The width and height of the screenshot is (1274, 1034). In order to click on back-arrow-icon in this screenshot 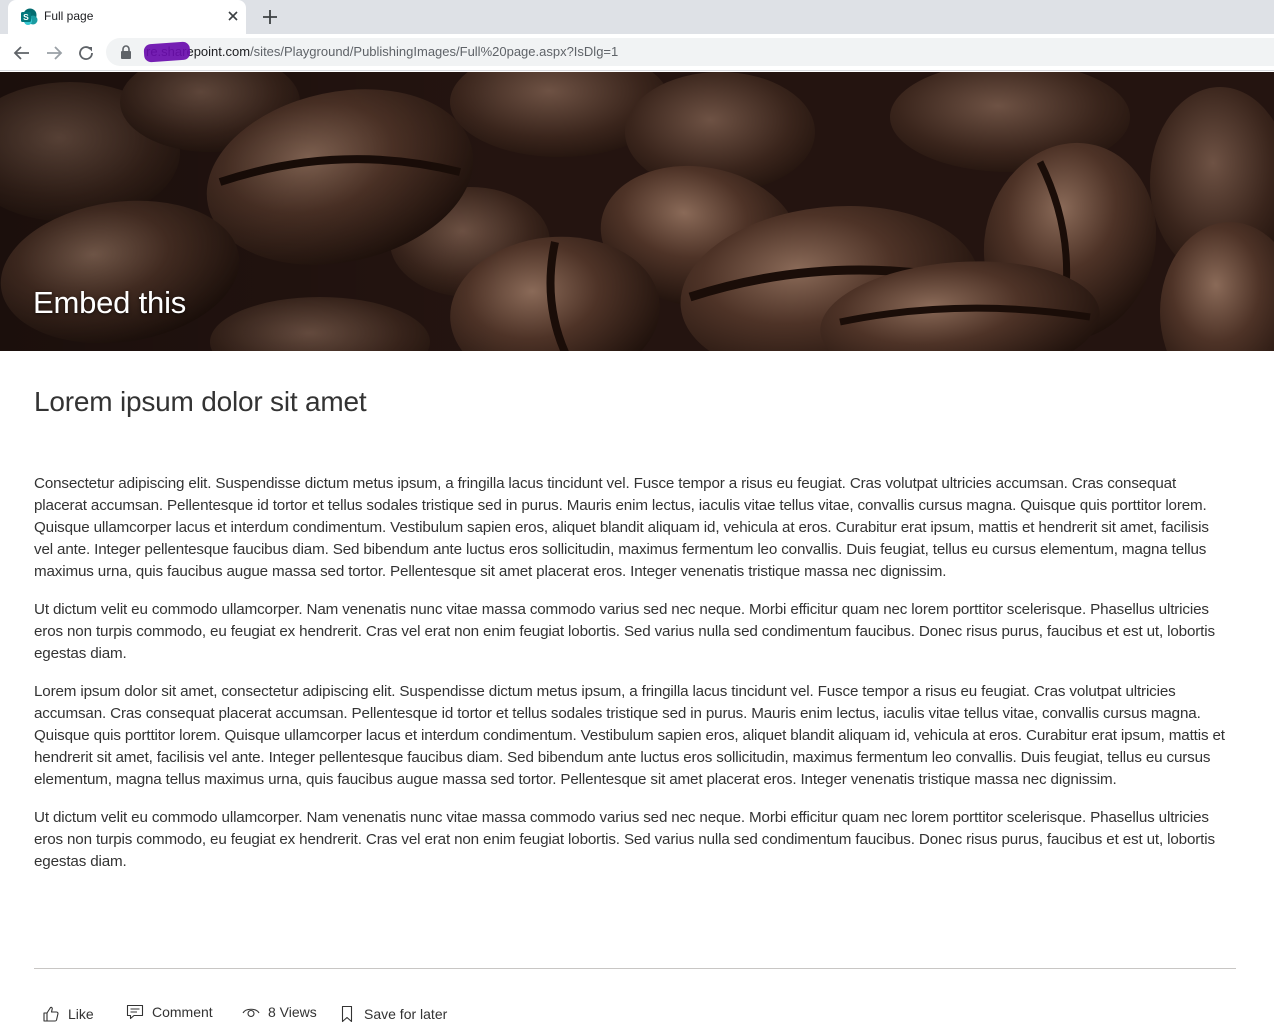, I will do `click(22, 53)`.